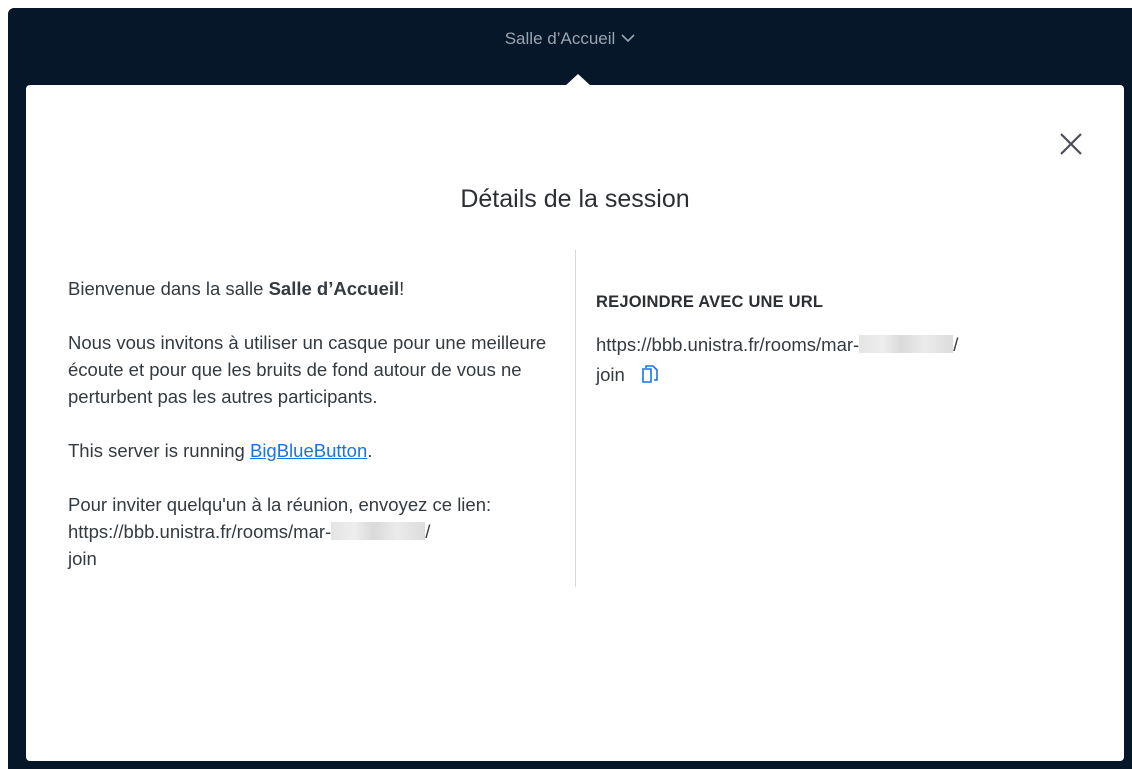 This screenshot has height=769, width=1132. What do you see at coordinates (82, 558) in the screenshot?
I see `invite-url-last-line: join` at bounding box center [82, 558].